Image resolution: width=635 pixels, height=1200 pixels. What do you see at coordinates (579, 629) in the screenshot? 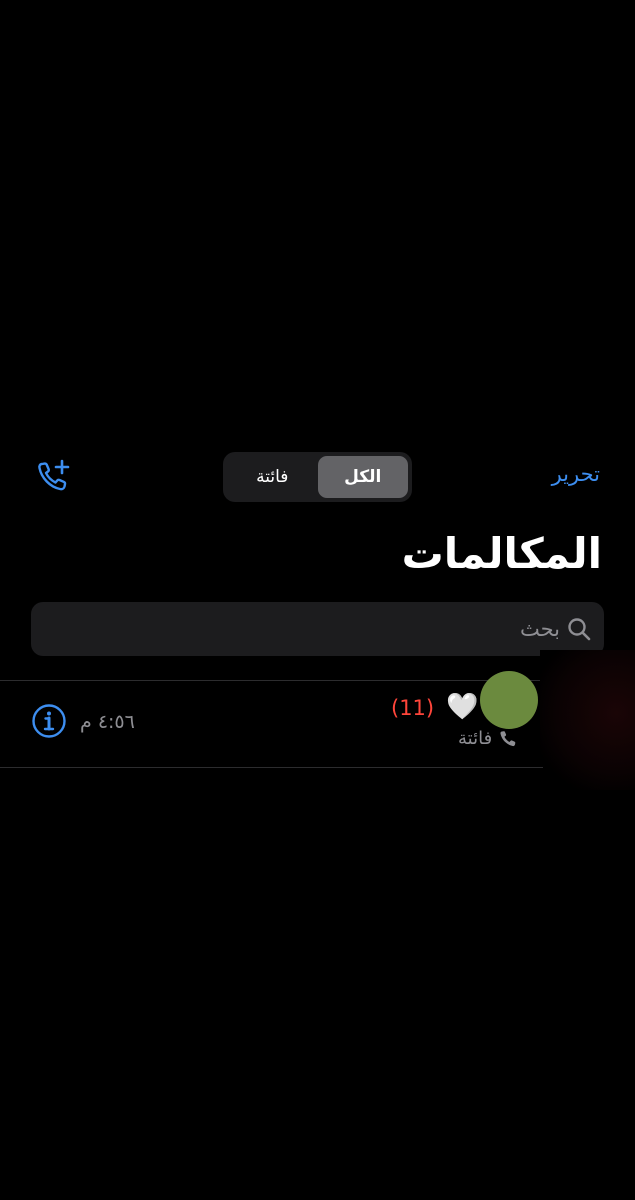
I see `search-icon` at bounding box center [579, 629].